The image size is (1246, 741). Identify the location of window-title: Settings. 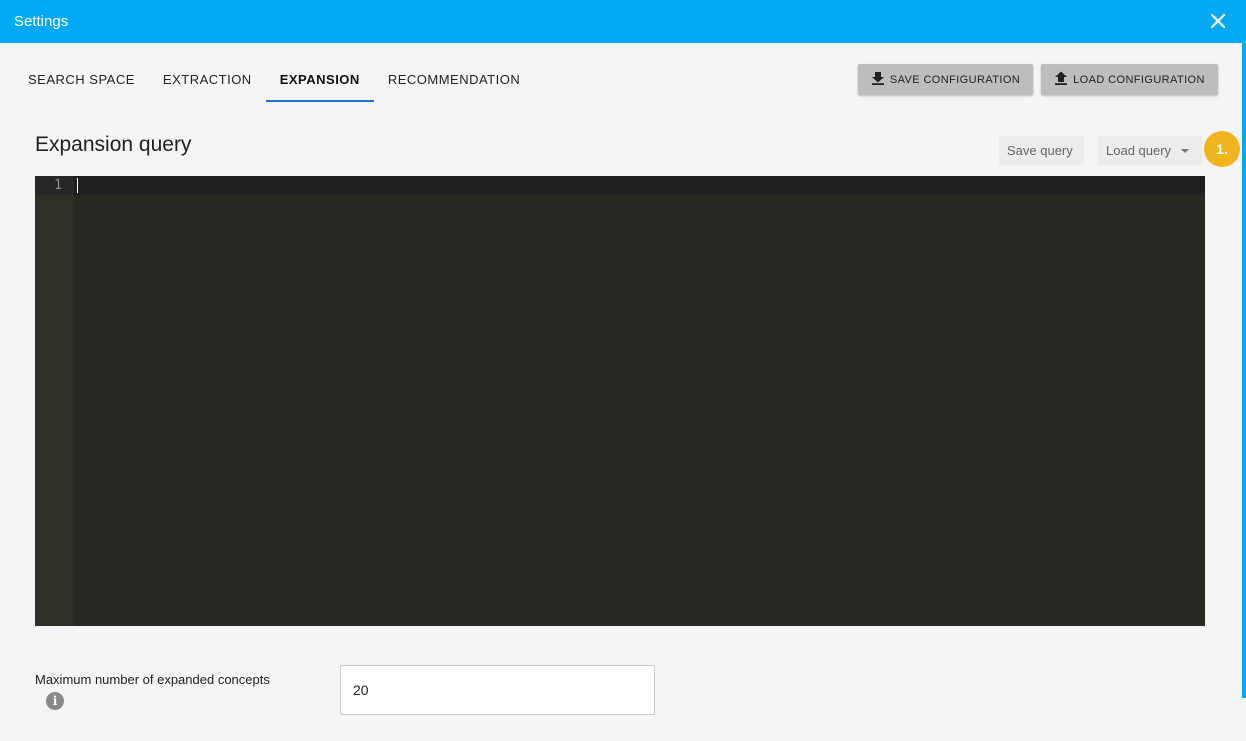
(41, 21).